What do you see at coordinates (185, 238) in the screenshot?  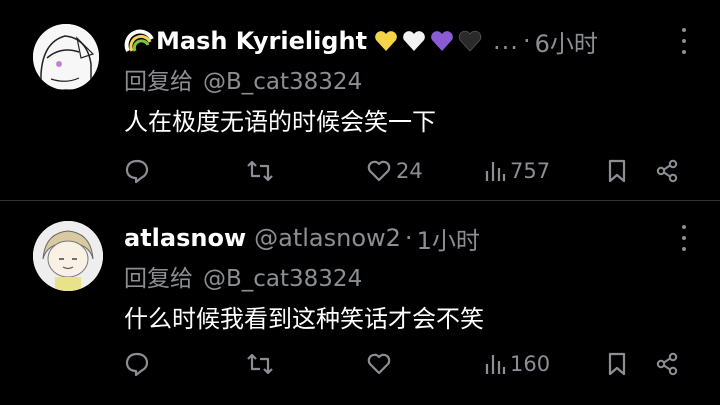 I see `display-name: atlasnow` at bounding box center [185, 238].